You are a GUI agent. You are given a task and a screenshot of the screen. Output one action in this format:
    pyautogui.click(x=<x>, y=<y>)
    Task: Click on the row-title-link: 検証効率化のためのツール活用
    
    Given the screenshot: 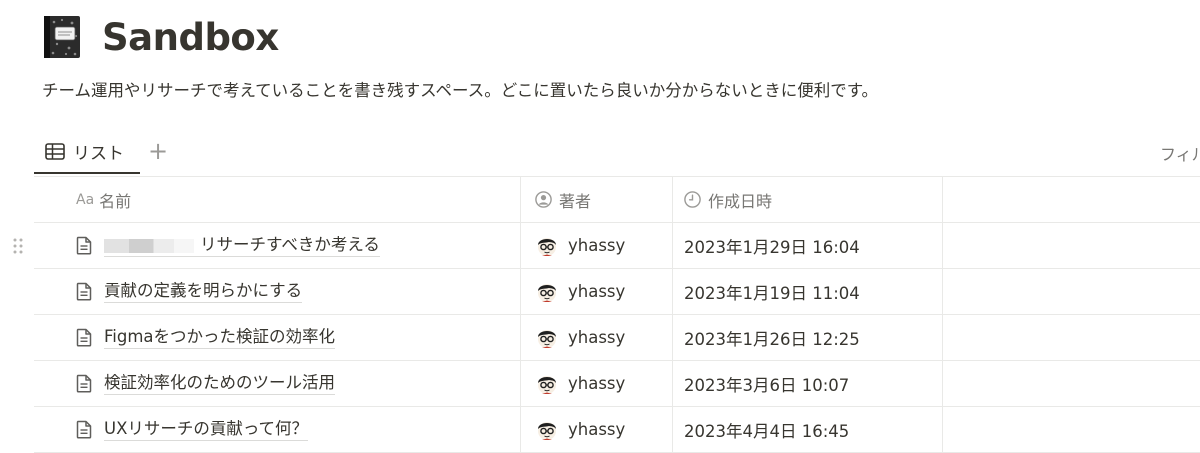 What is the action you would take?
    pyautogui.click(x=219, y=383)
    